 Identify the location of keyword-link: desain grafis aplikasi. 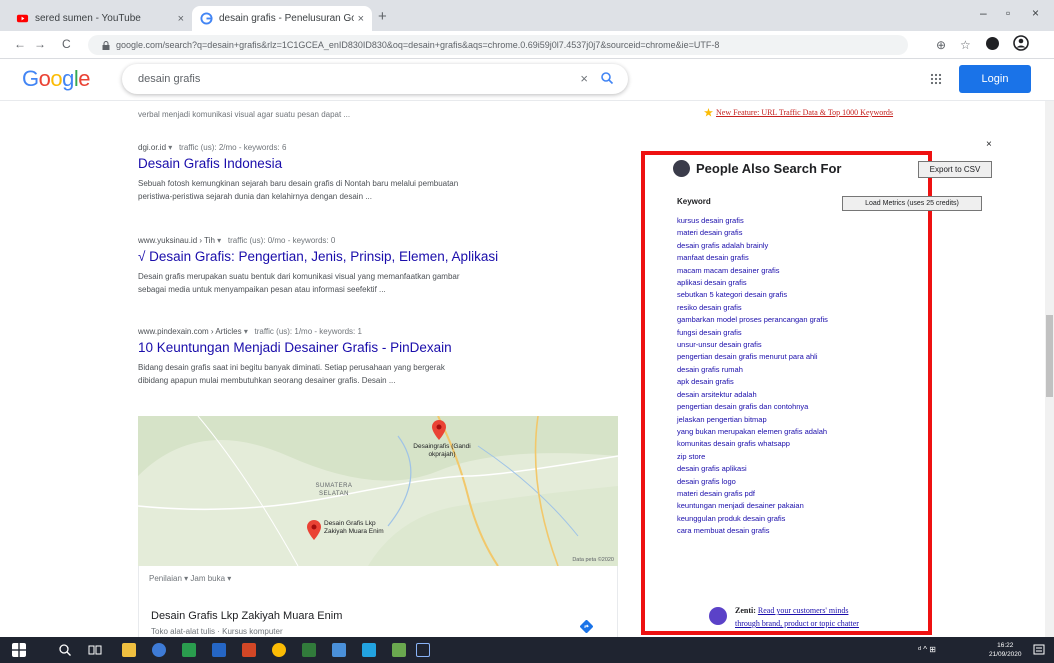
(752, 469).